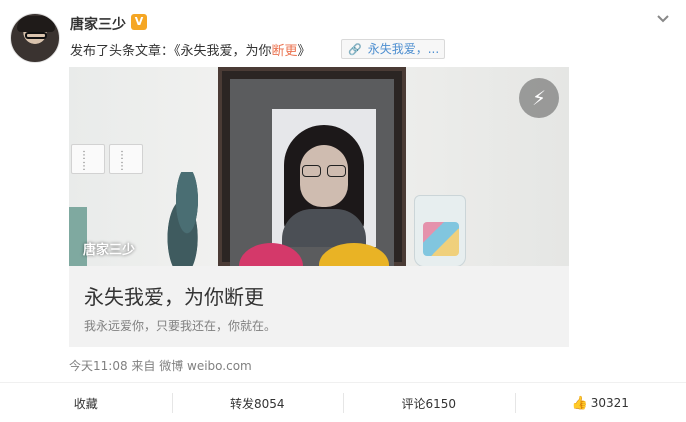  I want to click on avatar, so click(35, 38).